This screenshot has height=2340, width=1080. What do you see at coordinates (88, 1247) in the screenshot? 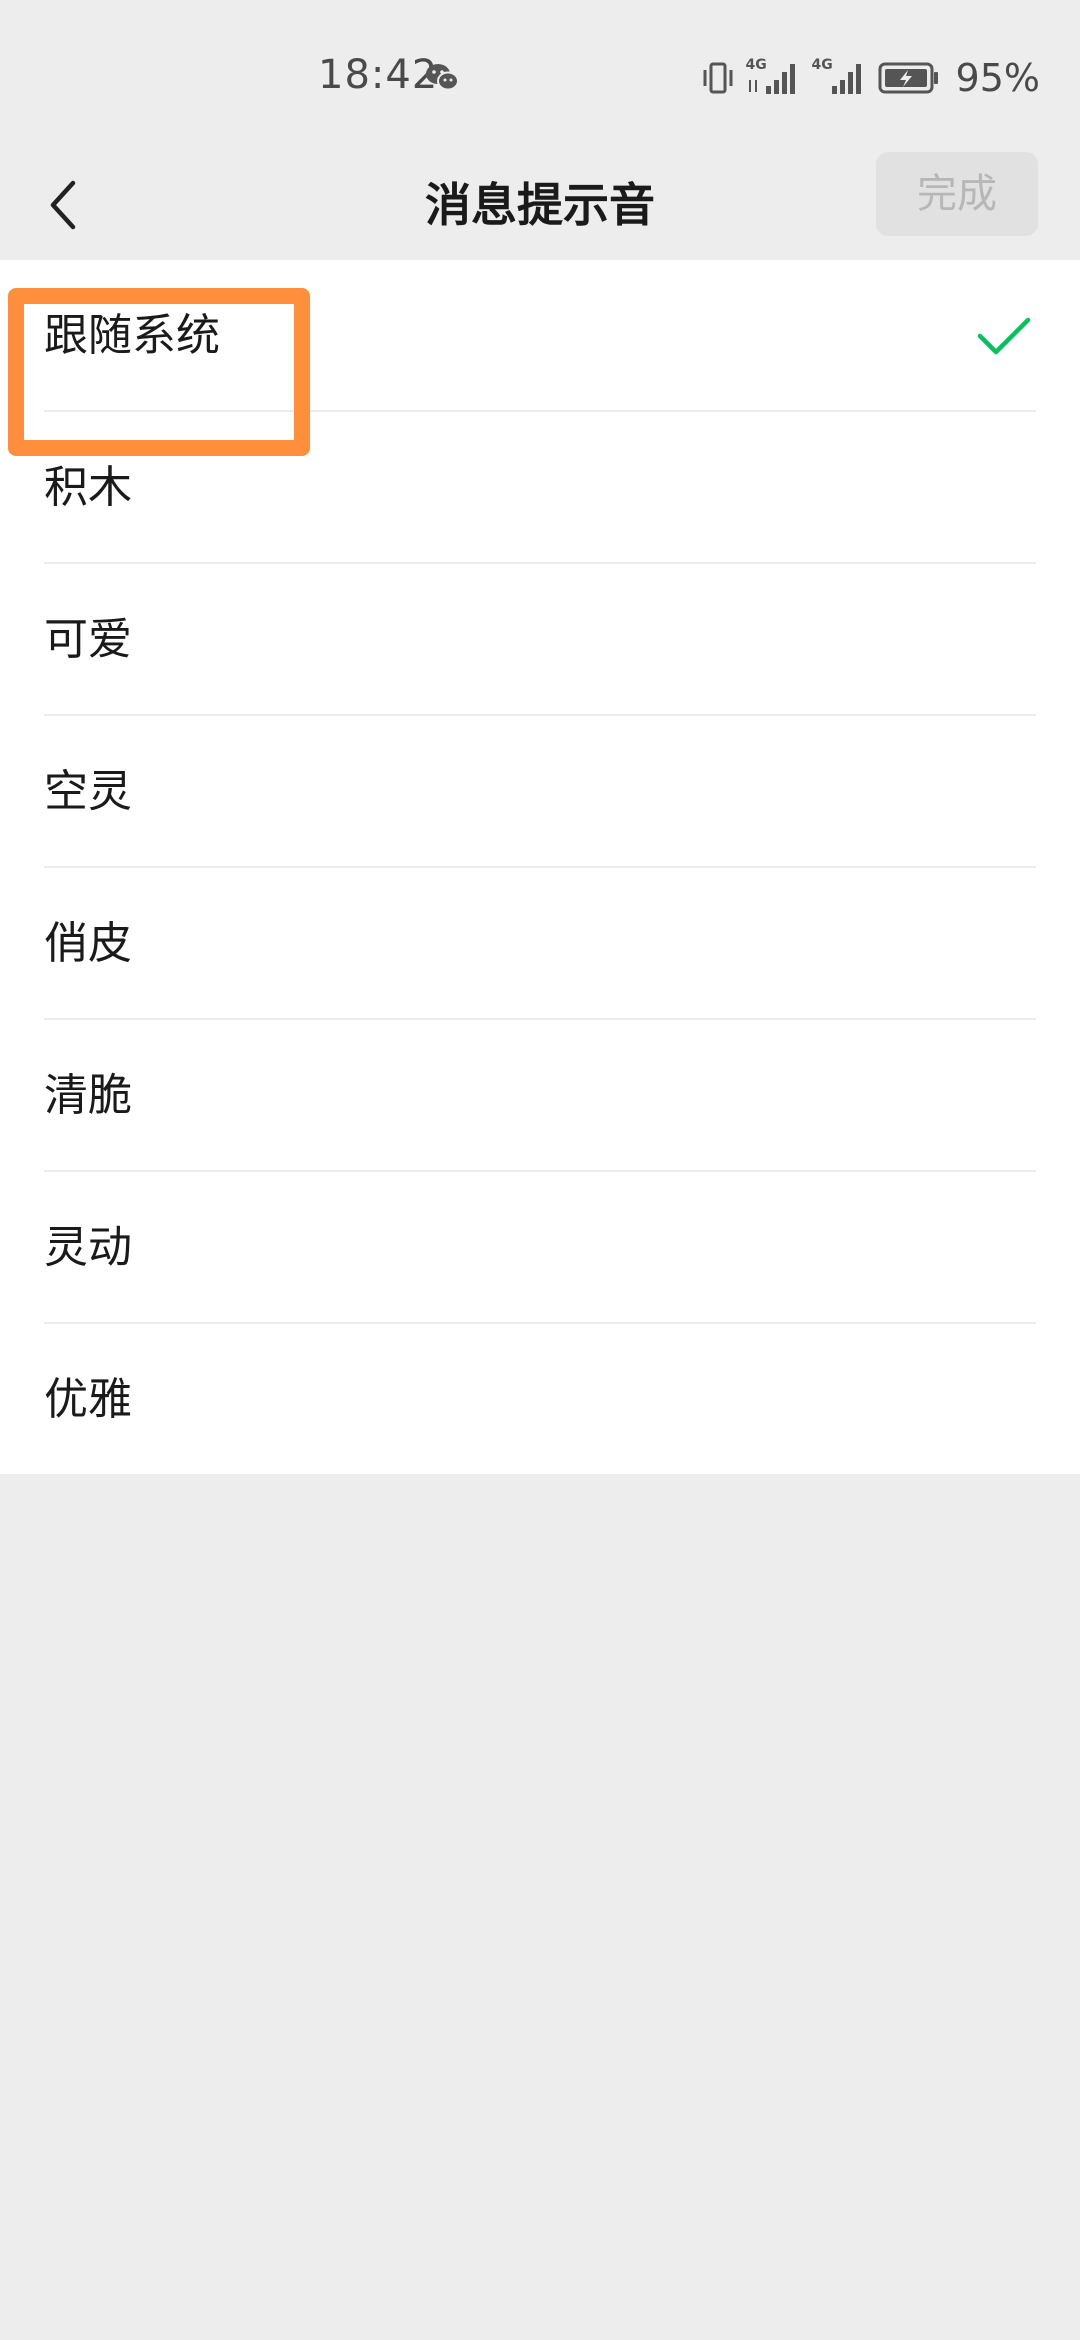
I see `list-item-label: 灵动` at bounding box center [88, 1247].